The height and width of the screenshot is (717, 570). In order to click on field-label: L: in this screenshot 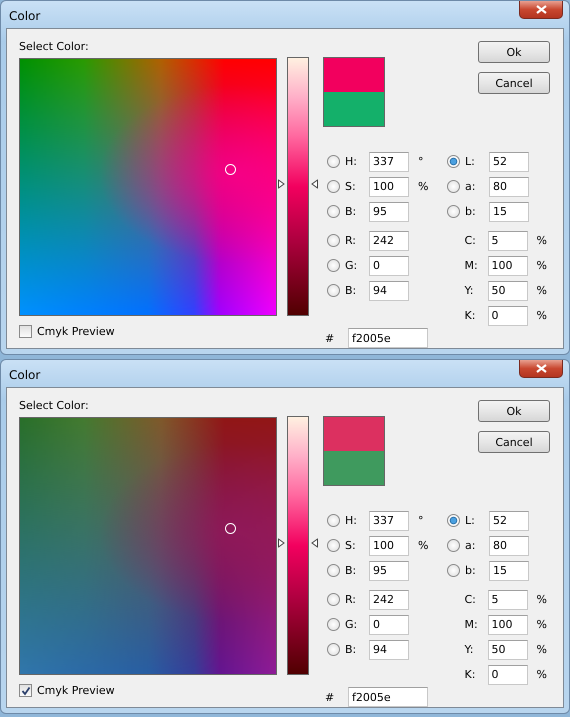, I will do `click(470, 161)`.